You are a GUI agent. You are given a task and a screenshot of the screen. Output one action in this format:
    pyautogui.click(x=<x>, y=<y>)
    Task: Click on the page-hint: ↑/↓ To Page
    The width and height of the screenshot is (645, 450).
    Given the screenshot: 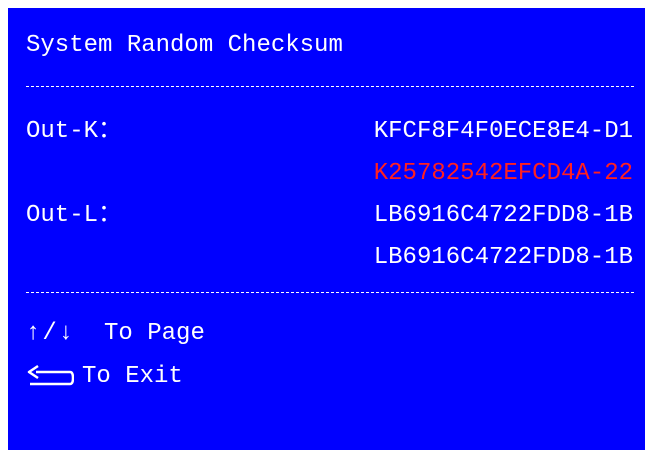 What is the action you would take?
    pyautogui.click(x=115, y=334)
    